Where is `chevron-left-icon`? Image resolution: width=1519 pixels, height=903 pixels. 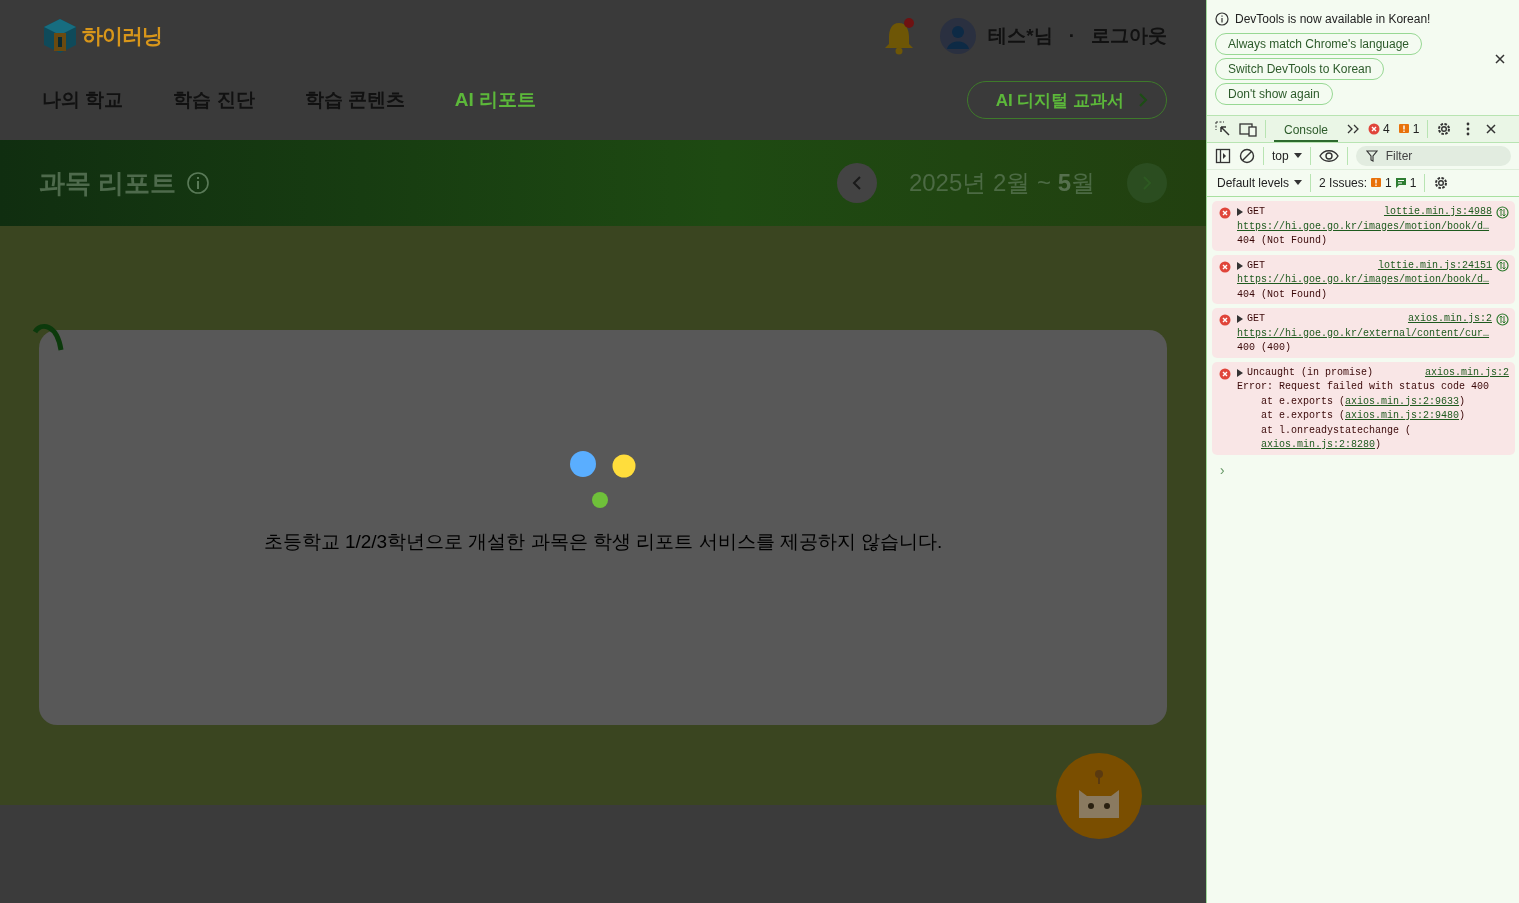
chevron-left-icon is located at coordinates (856, 183).